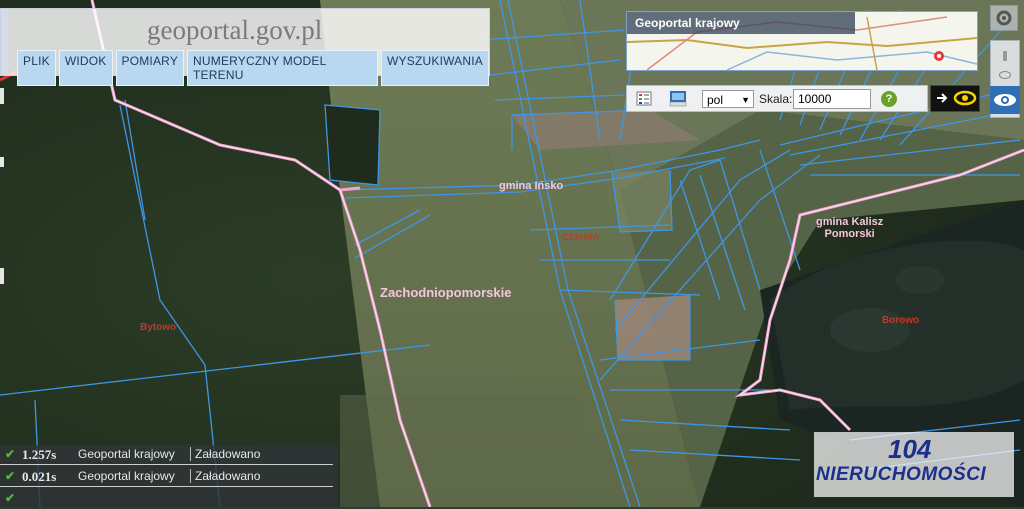  I want to click on arrow-eye-icon, so click(957, 98).